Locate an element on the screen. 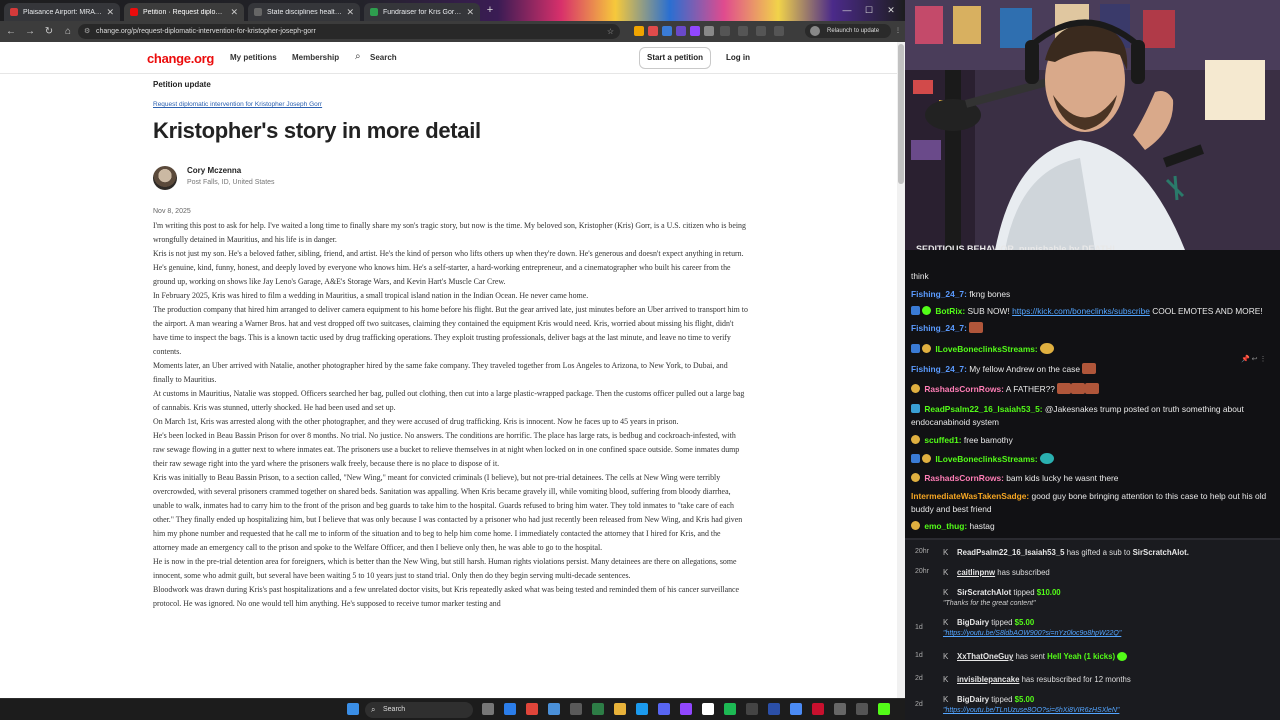  nav-search: Search is located at coordinates (383, 57).